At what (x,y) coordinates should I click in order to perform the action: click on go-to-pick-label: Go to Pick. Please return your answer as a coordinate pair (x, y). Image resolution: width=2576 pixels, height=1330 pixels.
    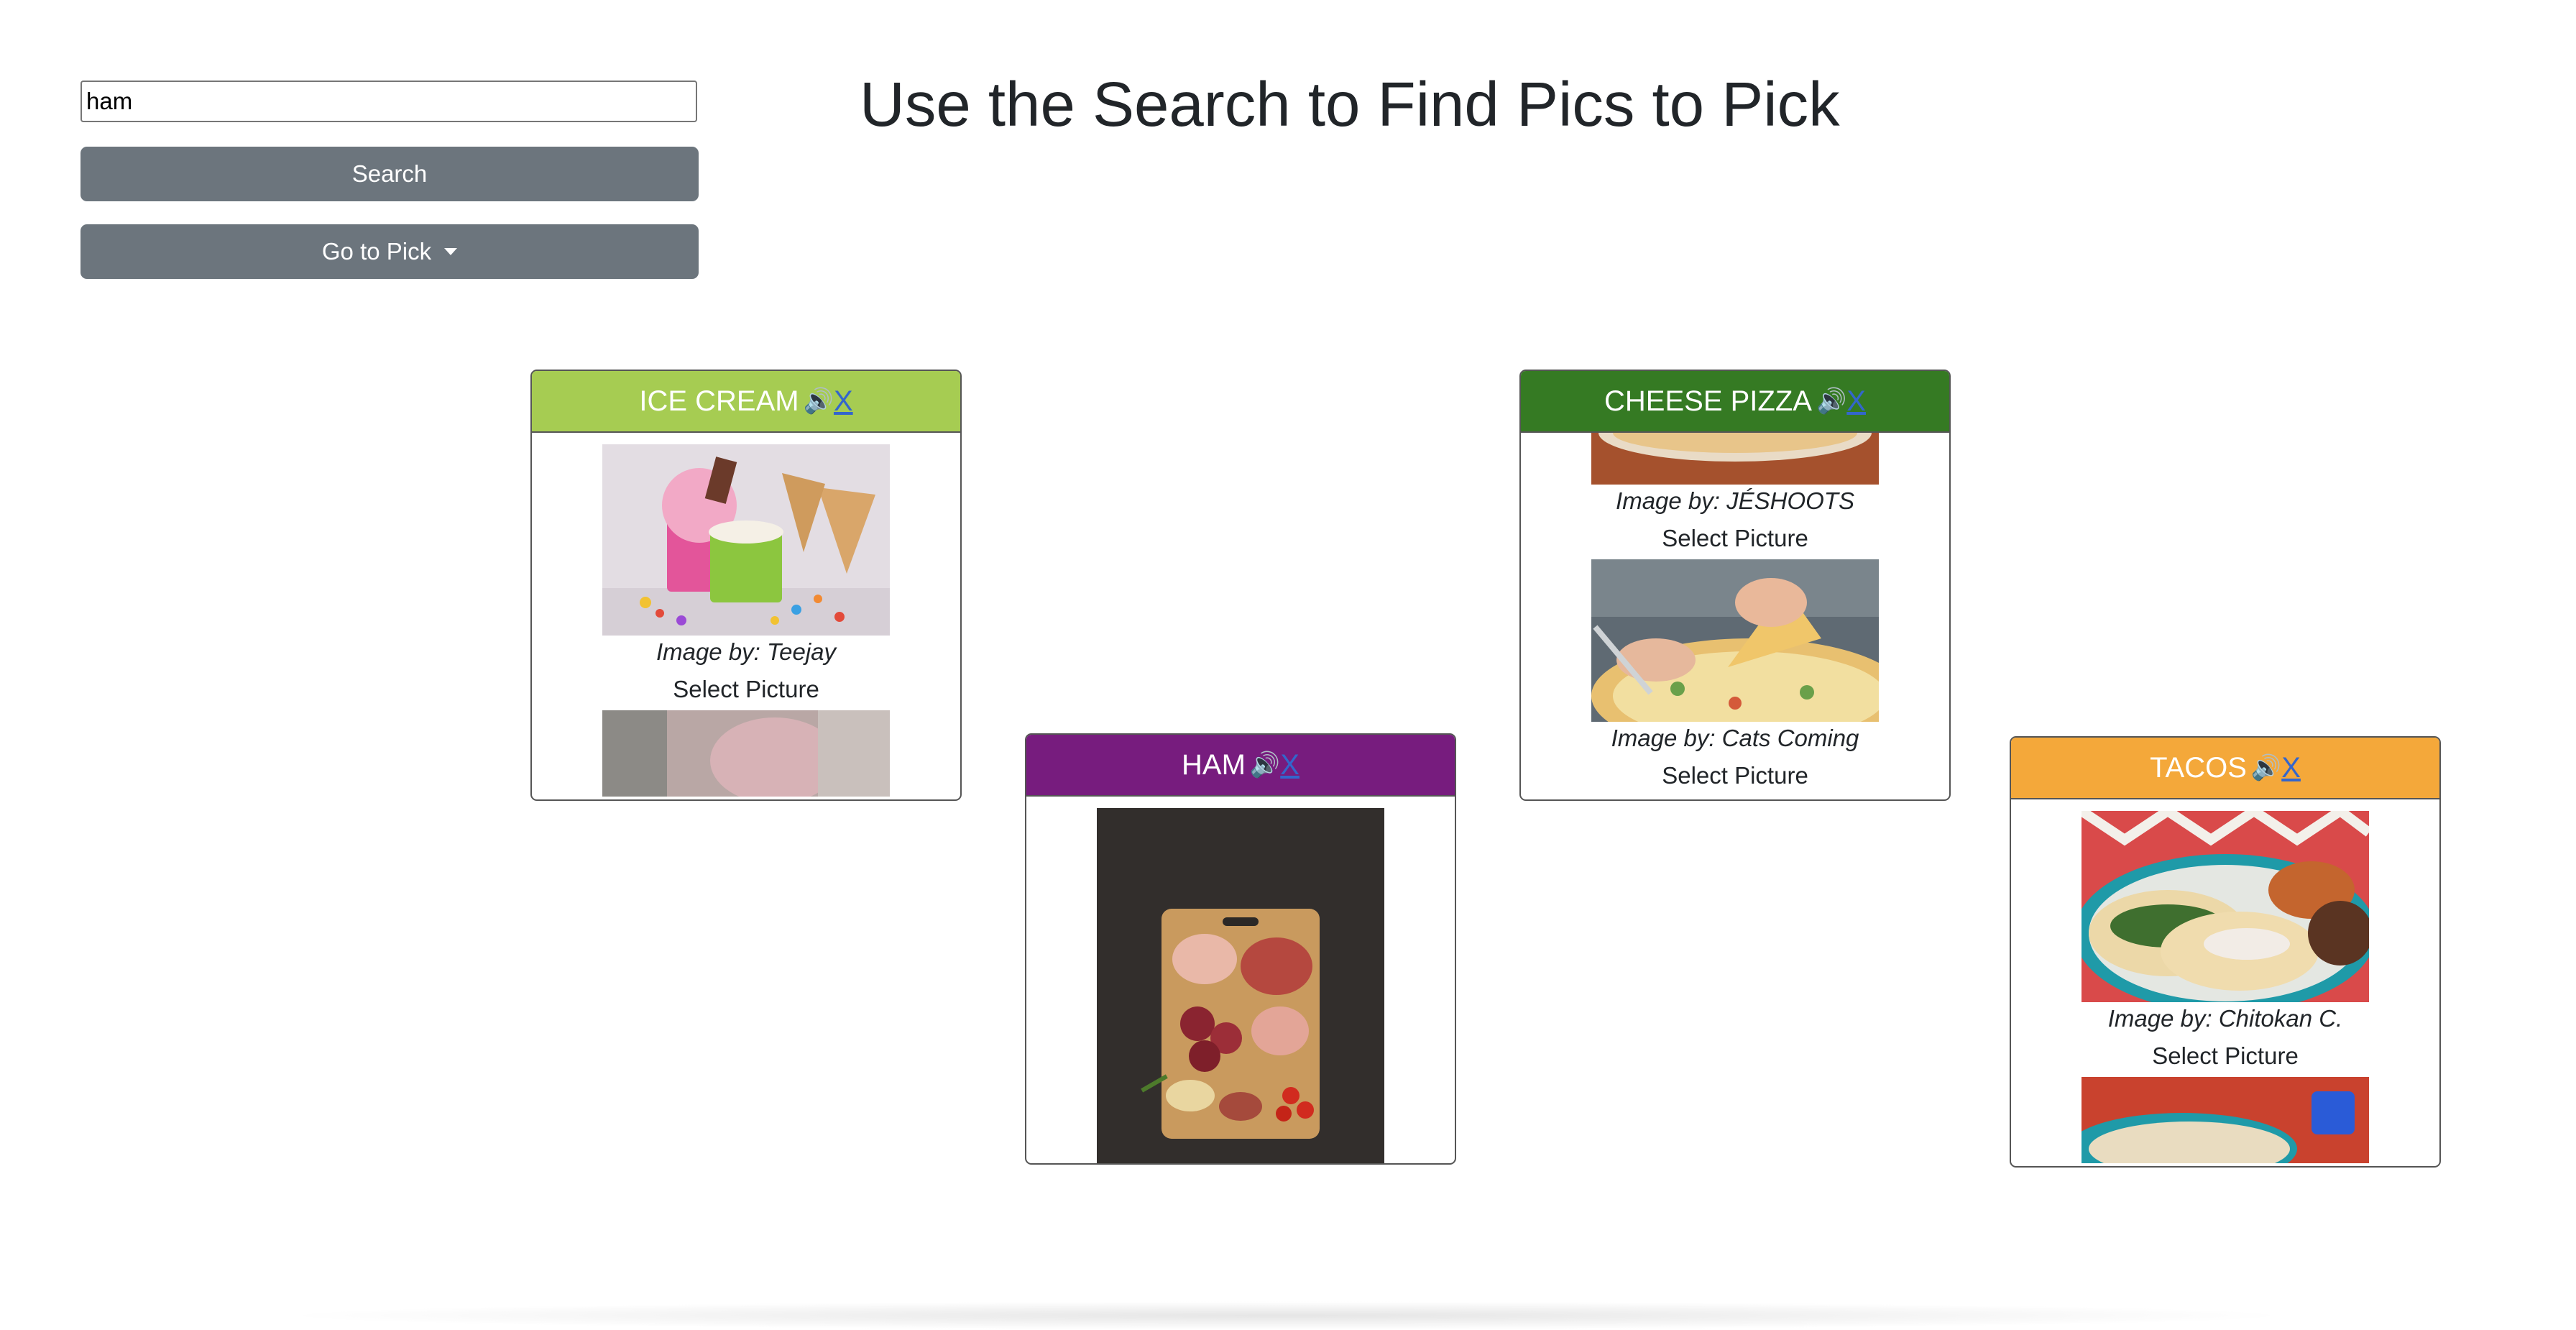
    Looking at the image, I should click on (376, 251).